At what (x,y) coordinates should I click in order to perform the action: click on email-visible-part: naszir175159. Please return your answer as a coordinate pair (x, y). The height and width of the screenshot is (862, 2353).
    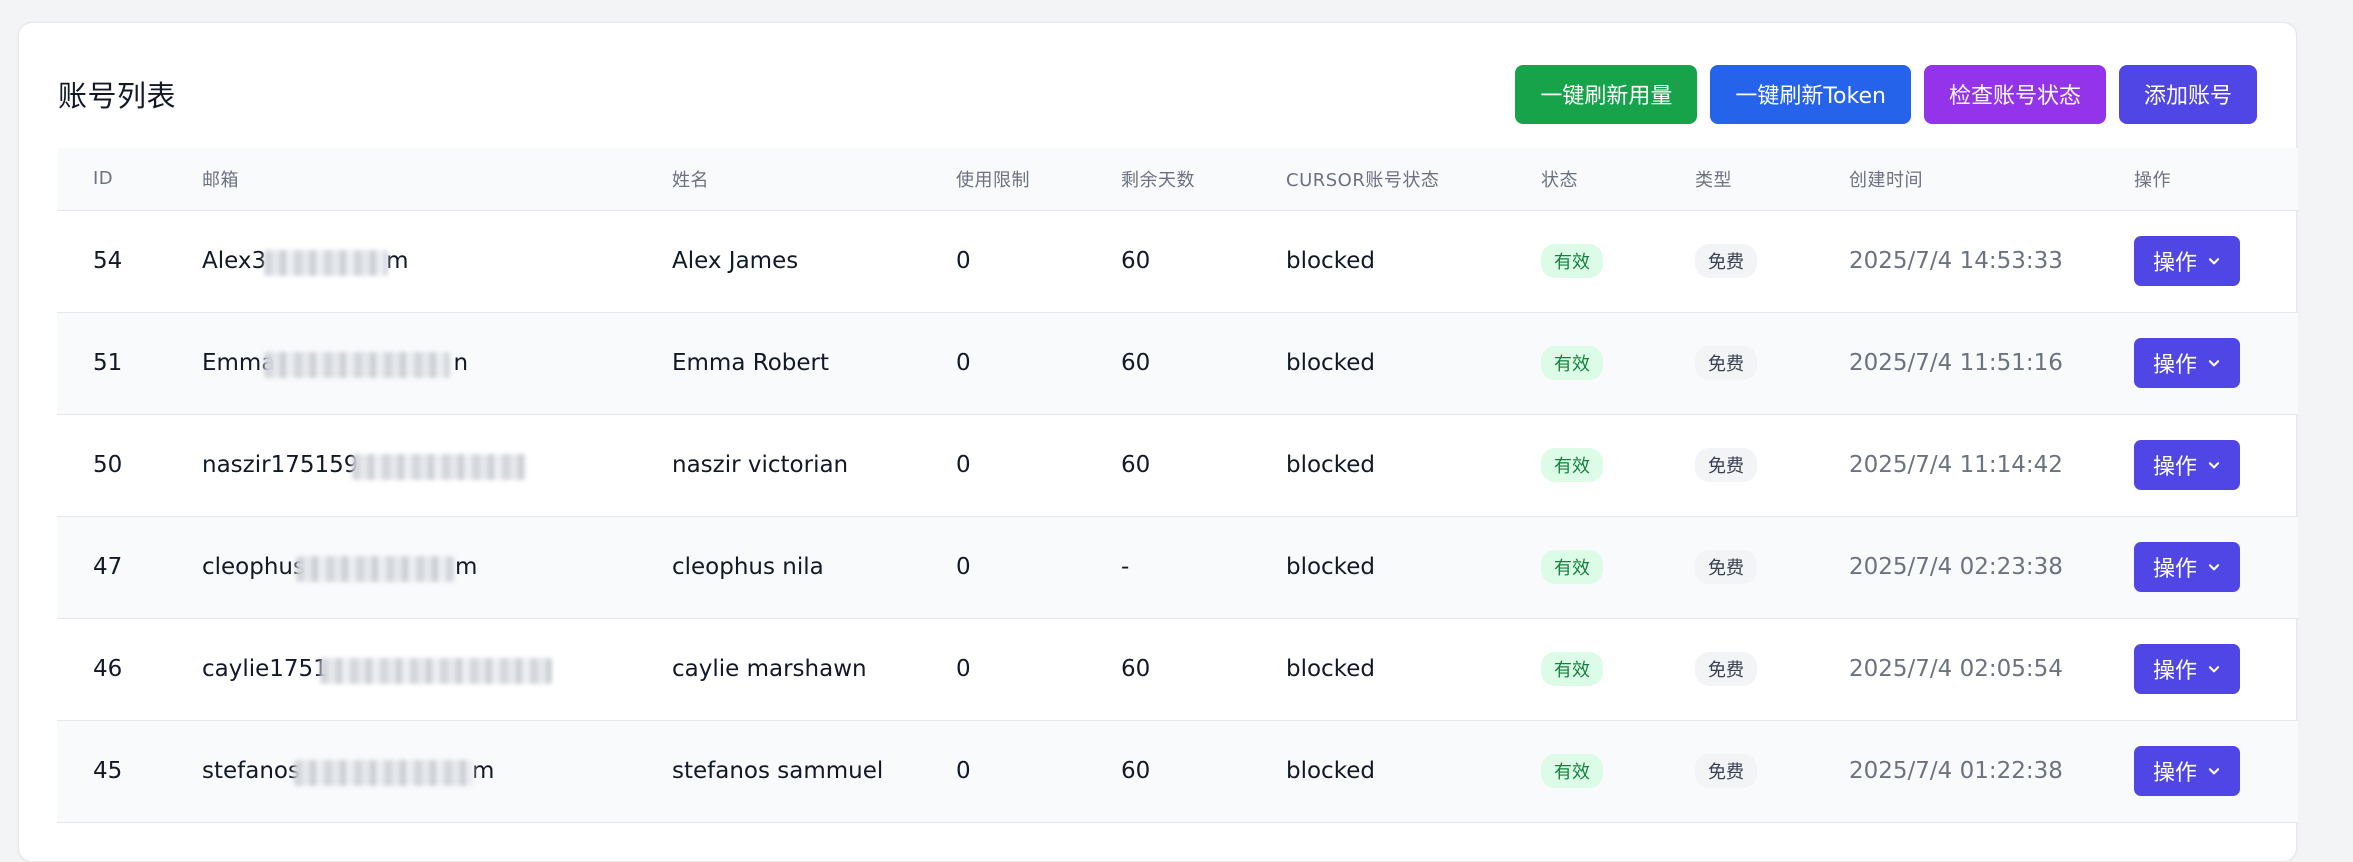
    Looking at the image, I should click on (280, 465).